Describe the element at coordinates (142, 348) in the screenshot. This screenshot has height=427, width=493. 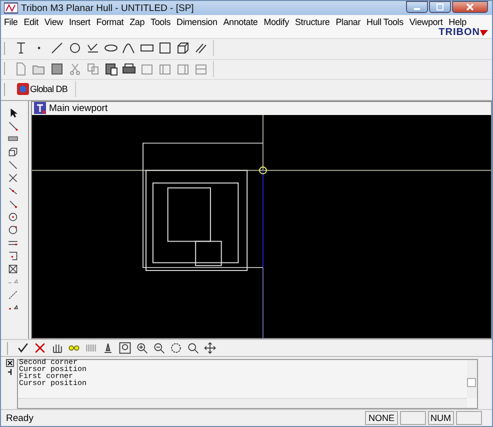
I see `zoom-in-icon` at that location.